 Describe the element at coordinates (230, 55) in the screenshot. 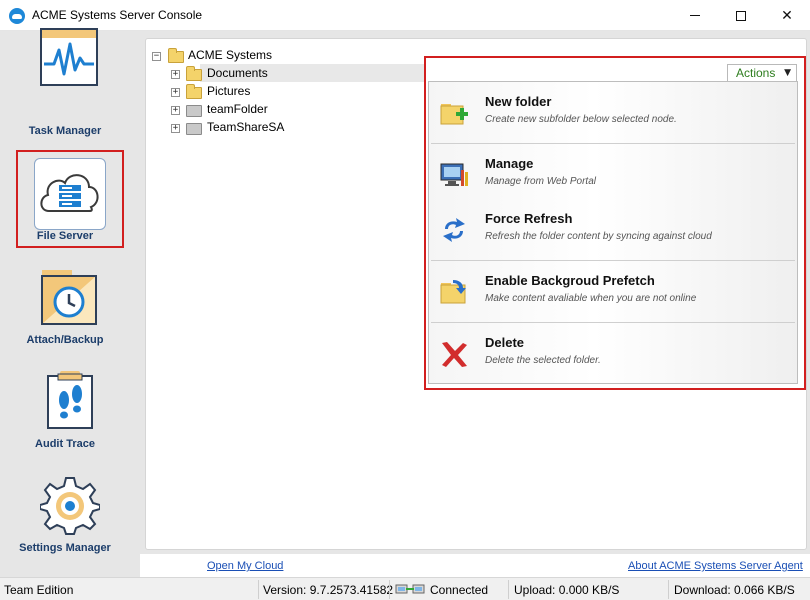

I see `tree-root-label: ACME Systems` at that location.